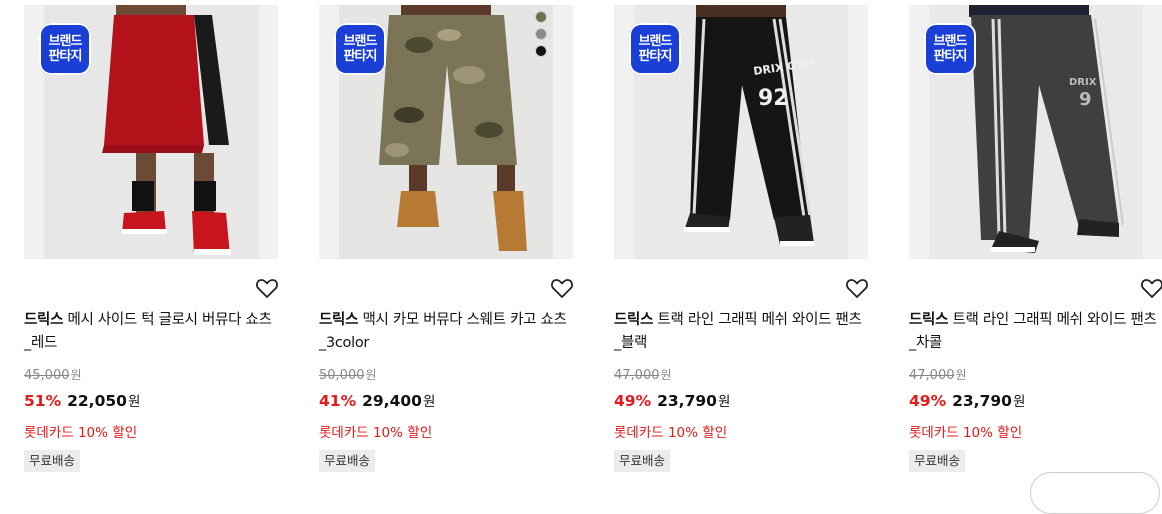 The height and width of the screenshot is (514, 1162). What do you see at coordinates (1083, 82) in the screenshot?
I see `svg-text: DRIX` at bounding box center [1083, 82].